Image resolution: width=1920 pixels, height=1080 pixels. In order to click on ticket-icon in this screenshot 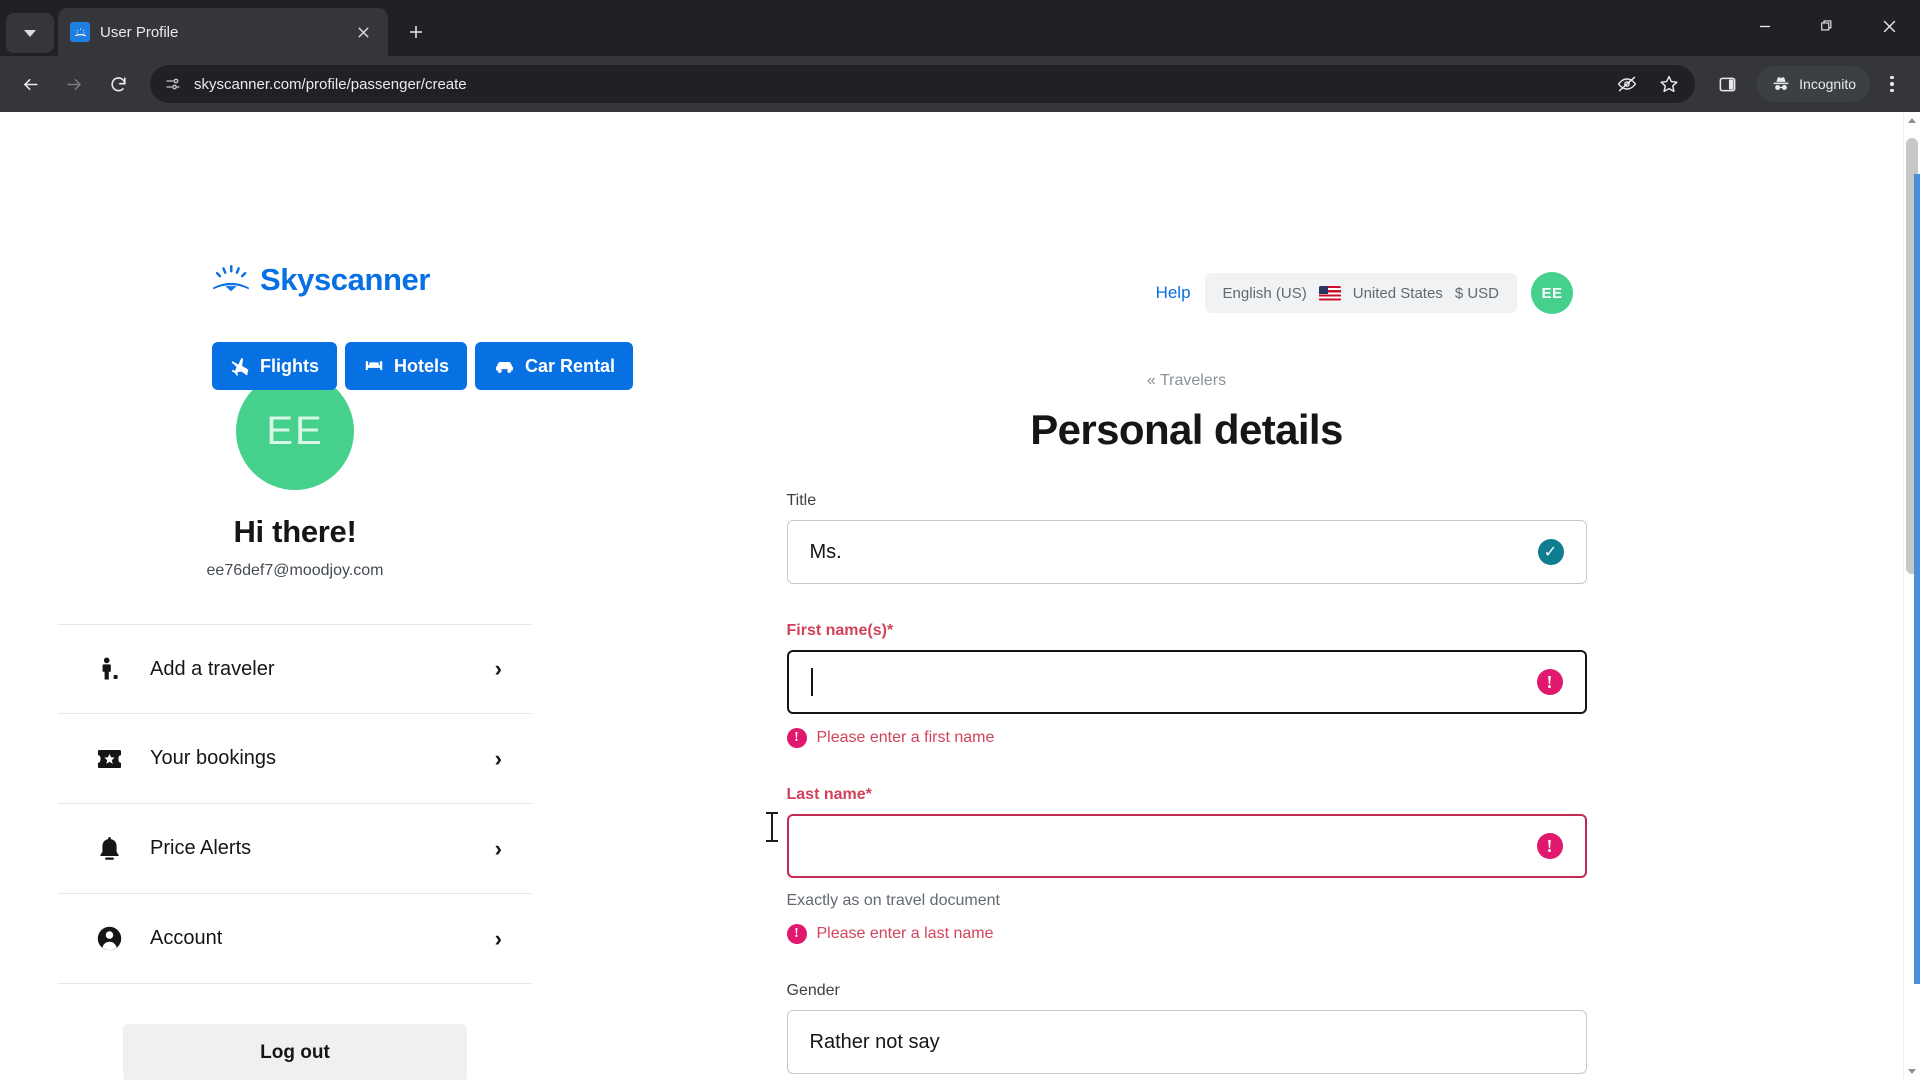, I will do `click(109, 759)`.